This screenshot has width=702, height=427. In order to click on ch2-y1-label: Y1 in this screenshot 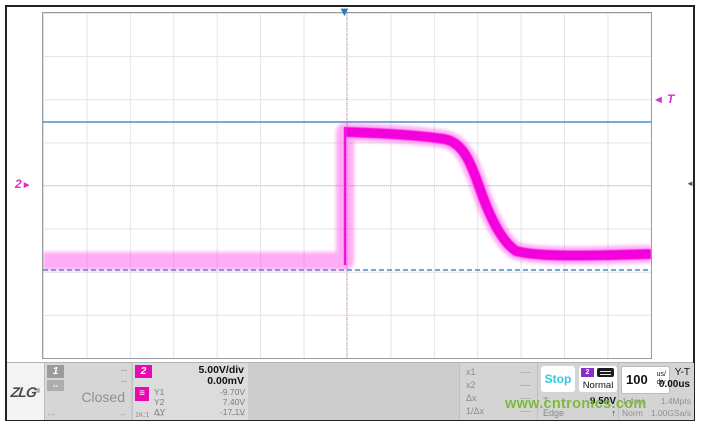, I will do `click(159, 392)`.